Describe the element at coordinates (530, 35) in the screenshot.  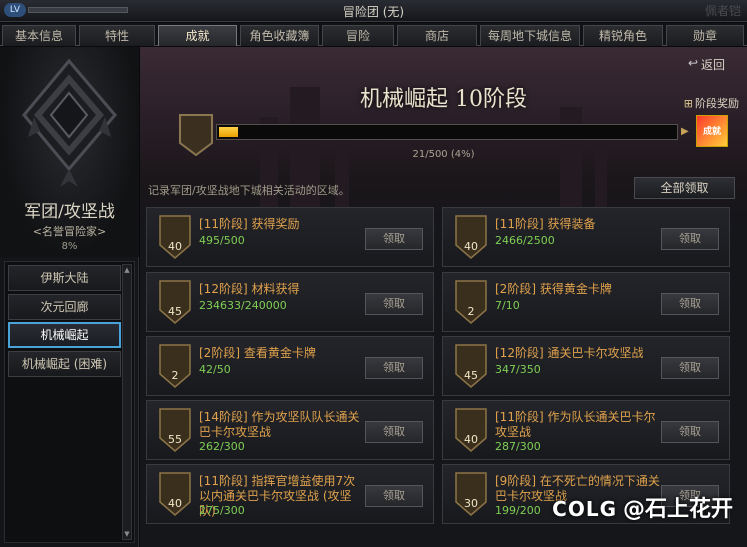
I see `tab-weekly-dungeon: 每周地下城信息` at that location.